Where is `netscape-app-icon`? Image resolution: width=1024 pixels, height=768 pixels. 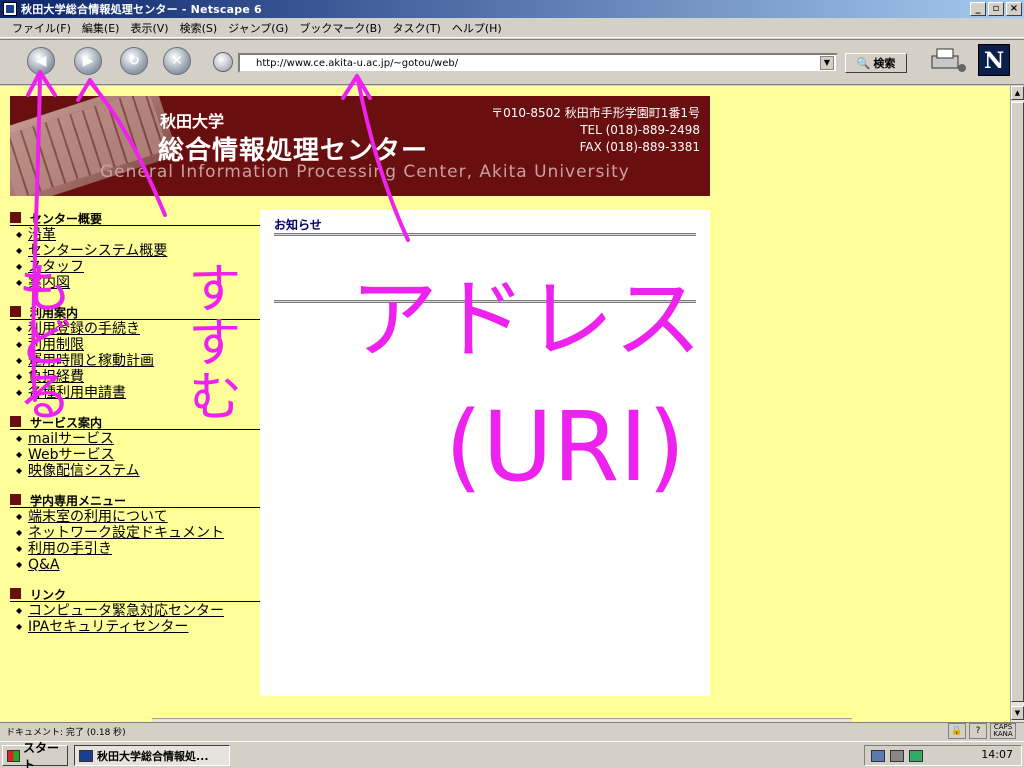
netscape-app-icon is located at coordinates (10, 9).